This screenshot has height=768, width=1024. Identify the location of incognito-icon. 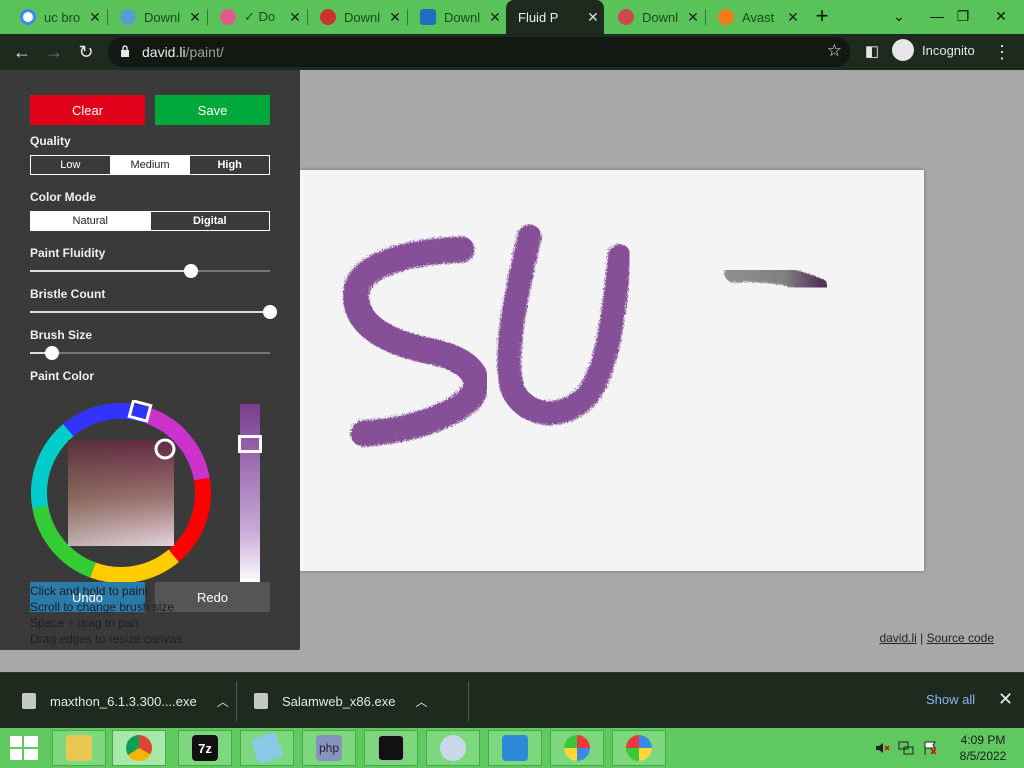
(903, 50).